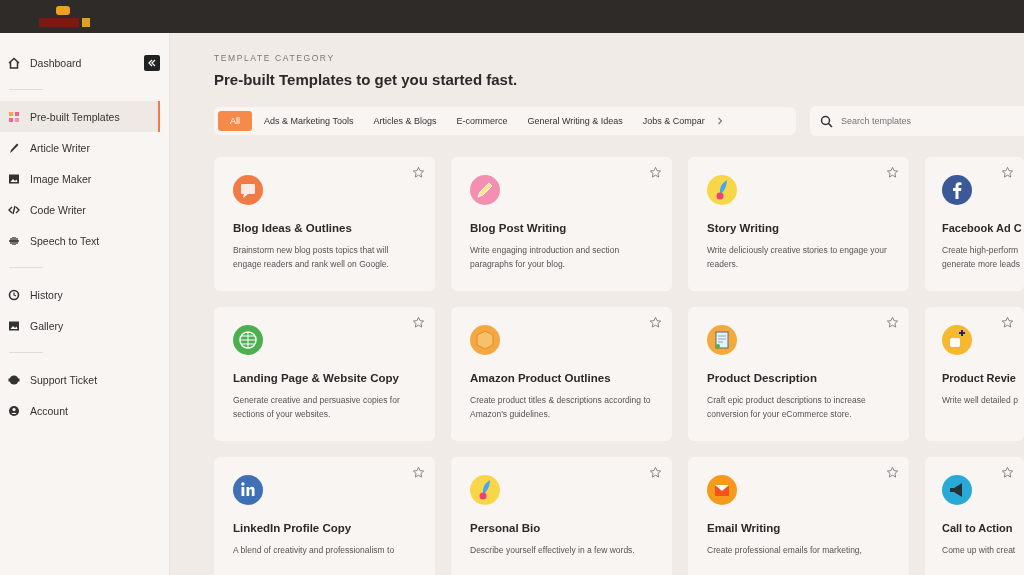  Describe the element at coordinates (787, 407) in the screenshot. I see `card-description: Craft epic product descriptions to increase conversion for your eCommerce store.` at that location.